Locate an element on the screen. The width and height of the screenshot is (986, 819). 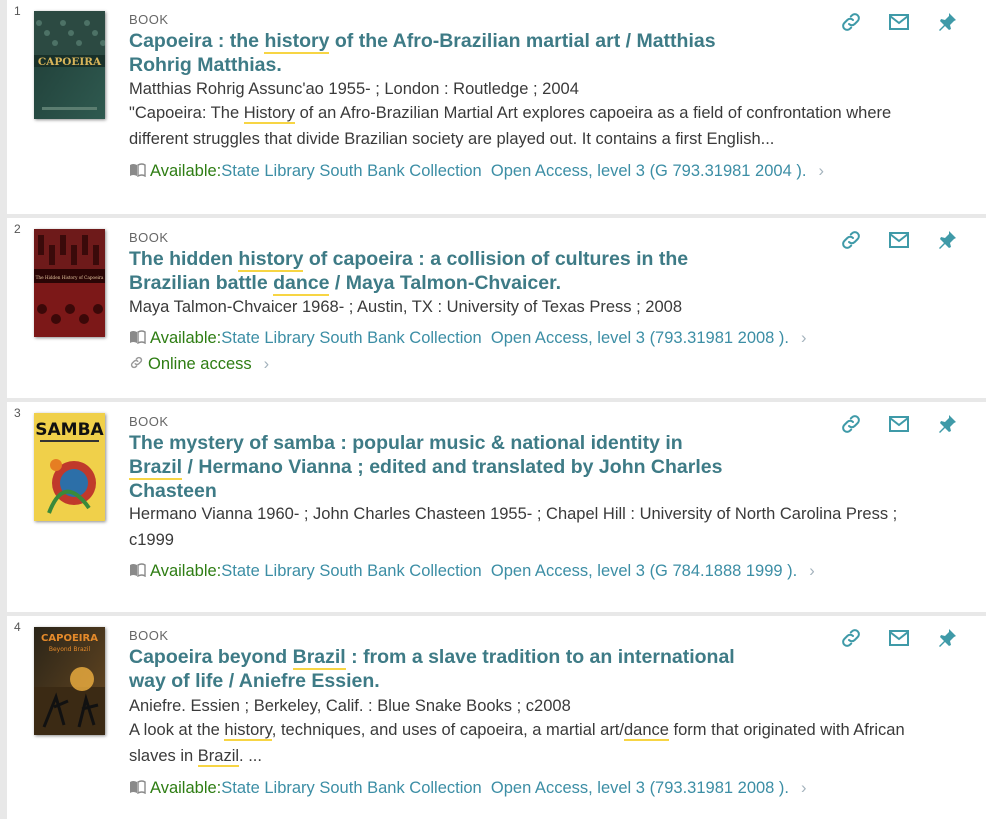
book-cover-thumbnail: SAMBA is located at coordinates (69, 467).